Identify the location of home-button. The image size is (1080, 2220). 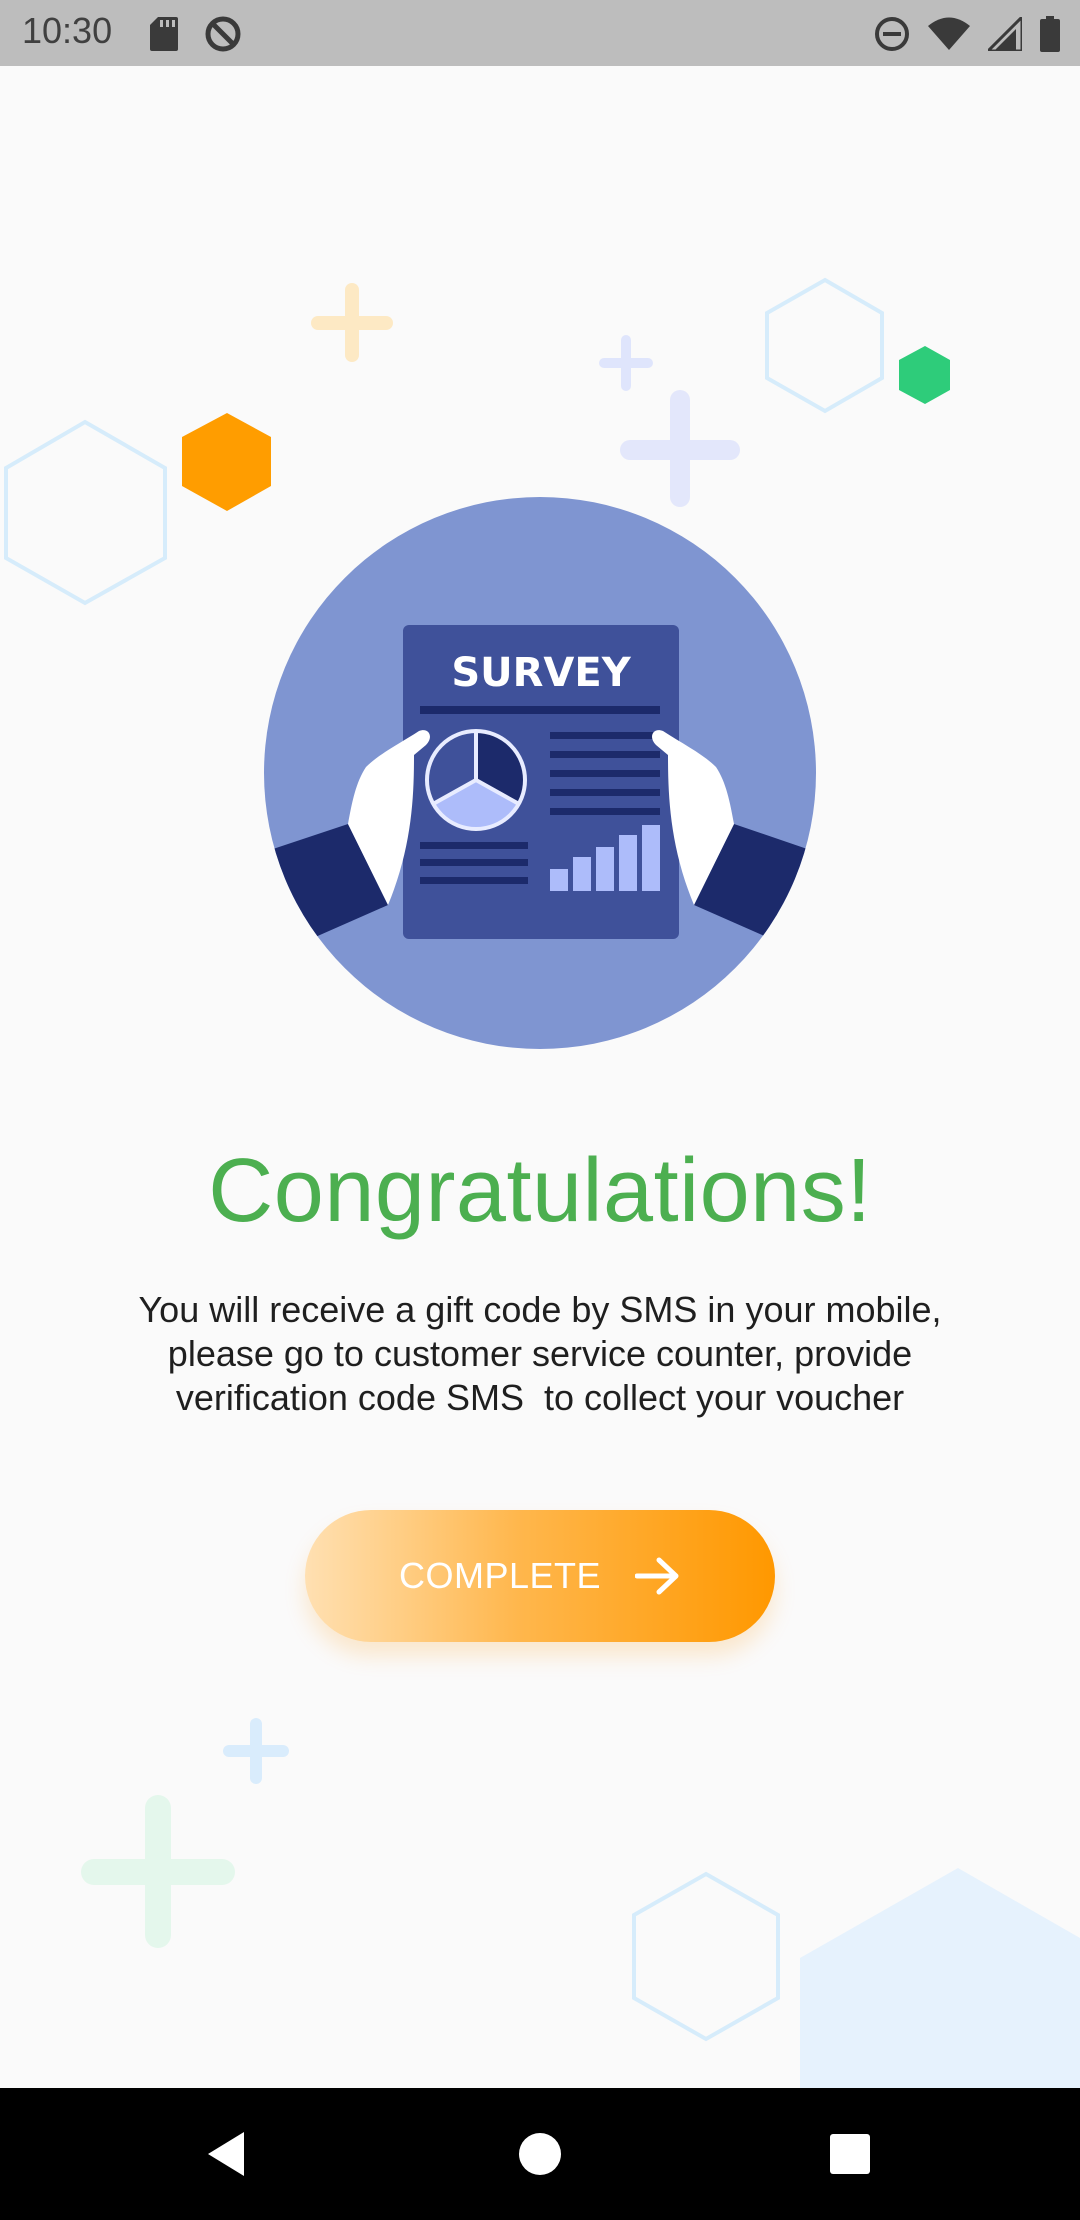
(540, 2154).